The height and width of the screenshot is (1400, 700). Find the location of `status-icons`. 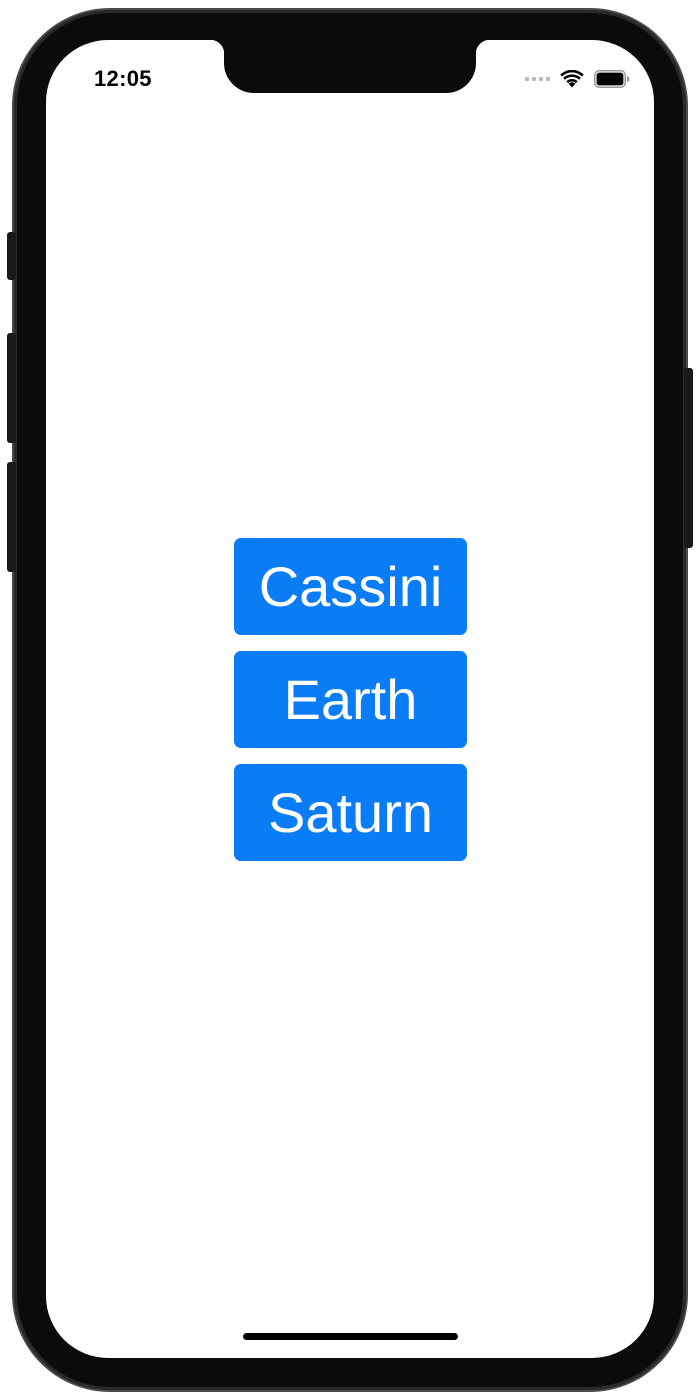

status-icons is located at coordinates (577, 79).